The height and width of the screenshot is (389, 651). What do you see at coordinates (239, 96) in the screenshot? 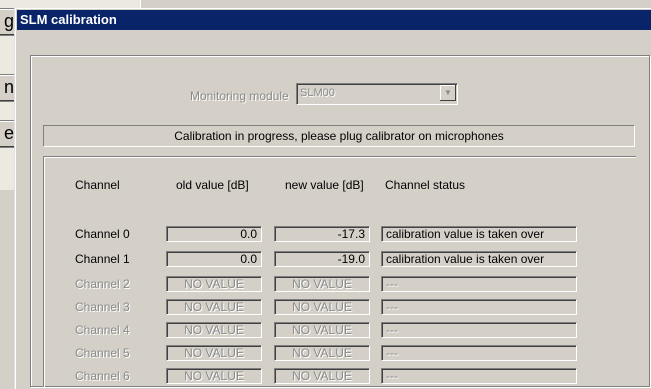
I see `monitoring-module-label: Monitoring module` at bounding box center [239, 96].